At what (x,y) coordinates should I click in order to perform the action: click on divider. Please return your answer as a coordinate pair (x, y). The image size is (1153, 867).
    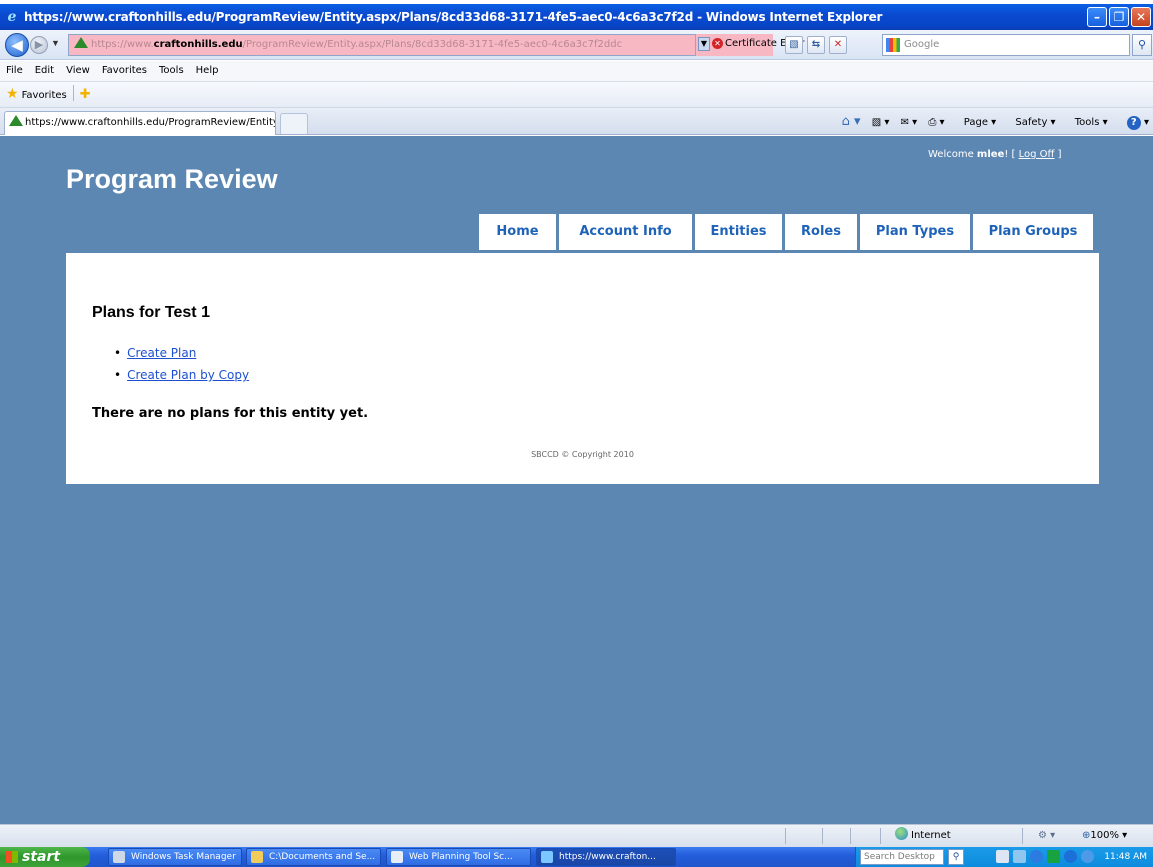
    Looking at the image, I should click on (73, 93).